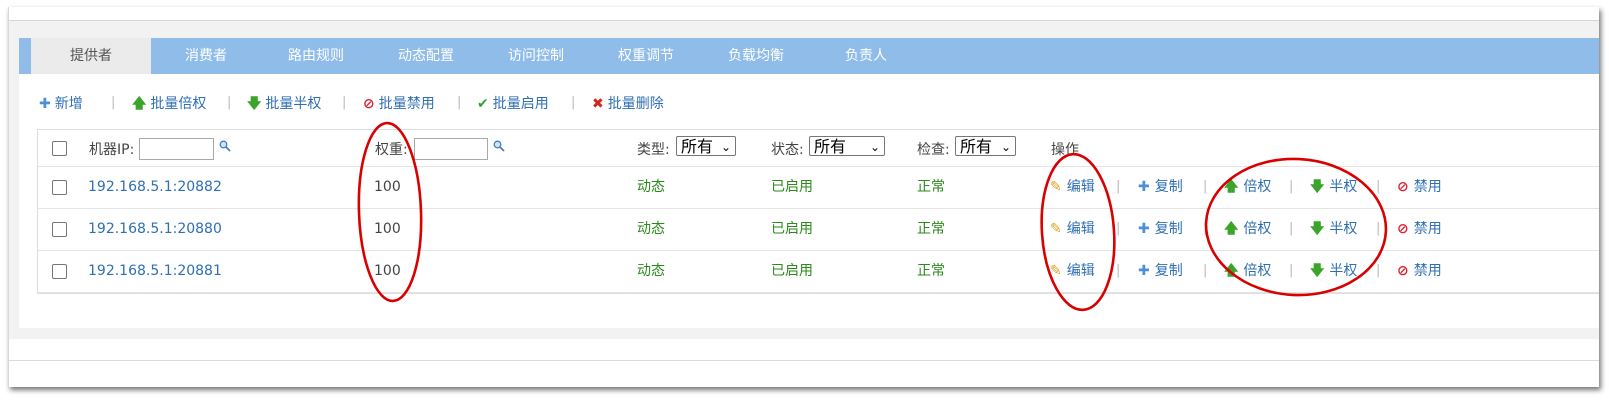 This screenshot has height=401, width=1609. Describe the element at coordinates (1078, 232) in the screenshot. I see `edit-column-annotation-ellipse` at that location.